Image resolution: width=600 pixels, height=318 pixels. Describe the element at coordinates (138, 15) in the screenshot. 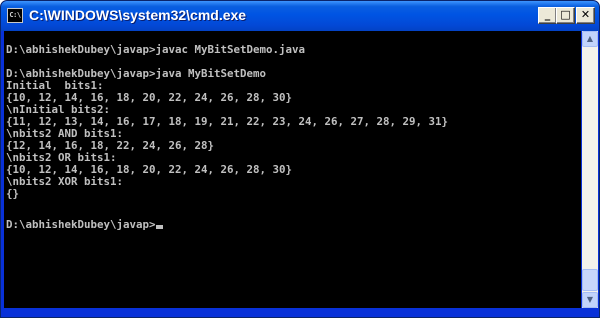

I see `window-title: C:\WINDOWS\system32\cmd.exe` at that location.